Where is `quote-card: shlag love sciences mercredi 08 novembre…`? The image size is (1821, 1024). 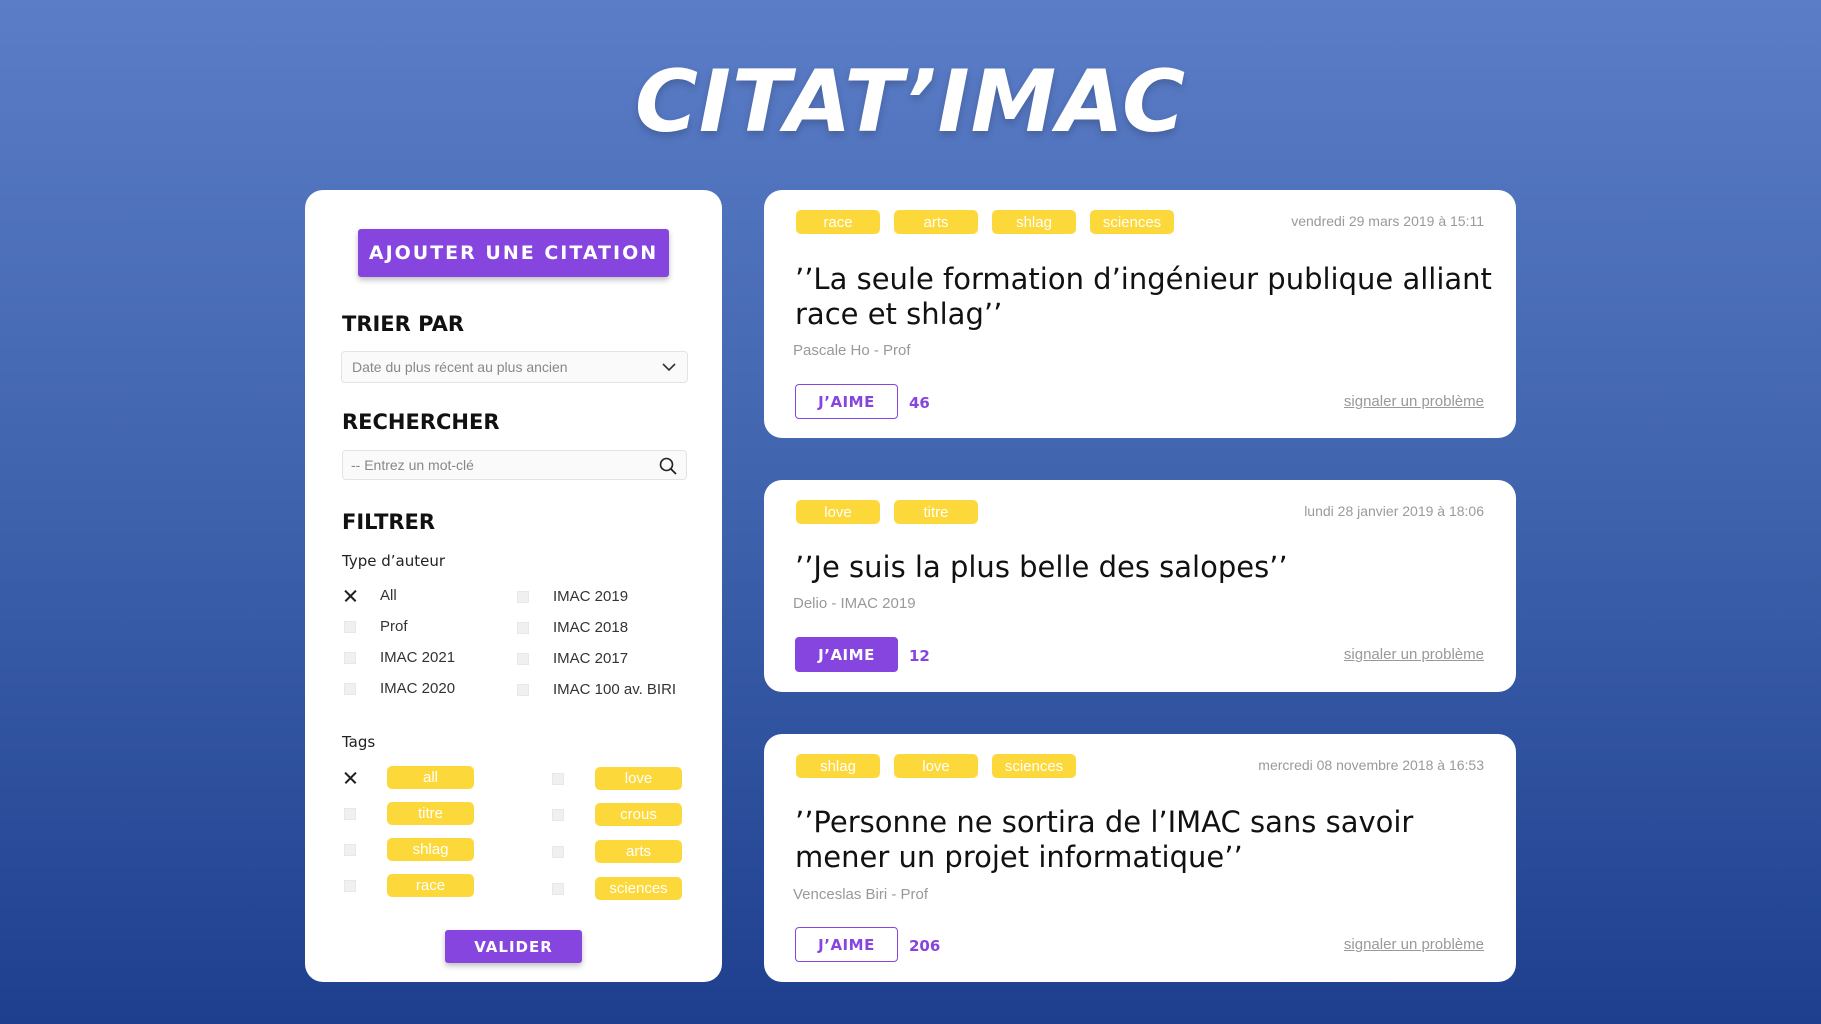
quote-card: shlag love sciences mercredi 08 novembre… is located at coordinates (1140, 858).